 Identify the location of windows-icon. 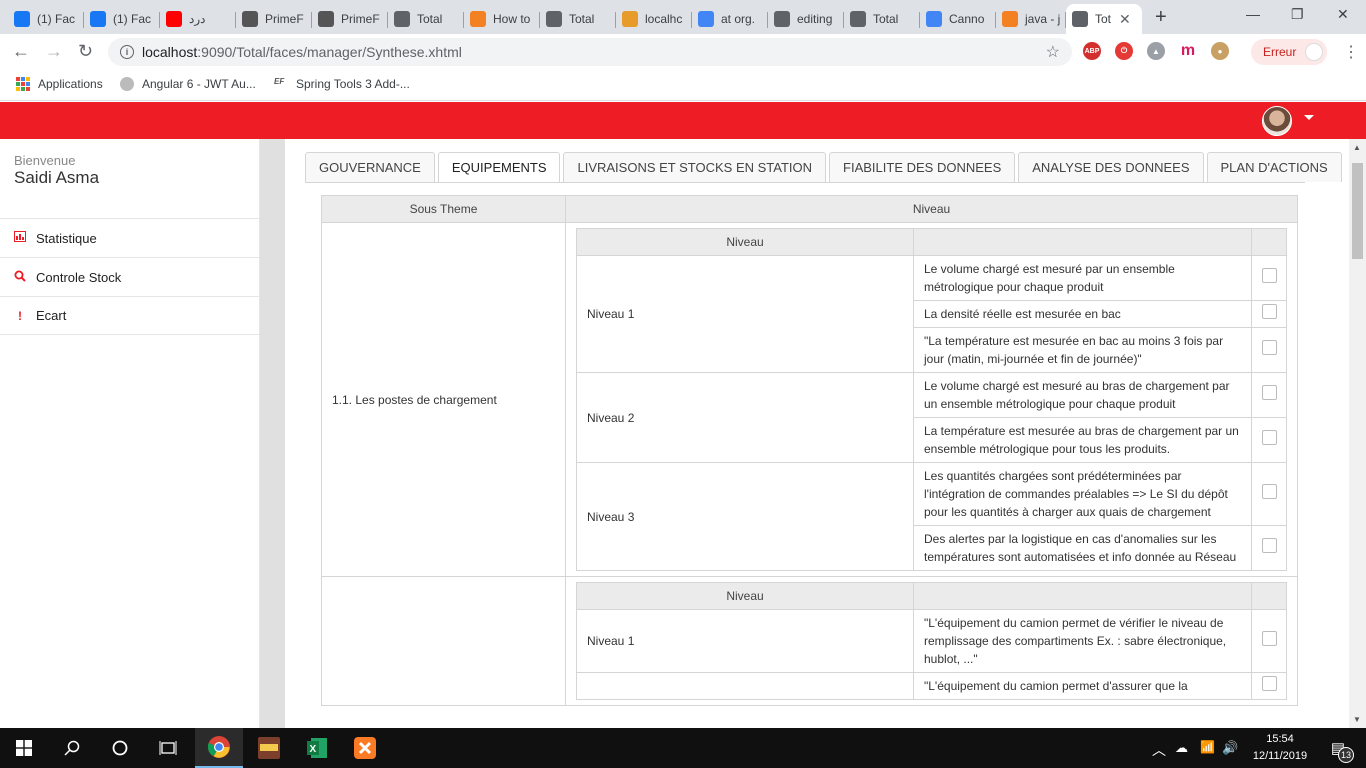
(24, 748).